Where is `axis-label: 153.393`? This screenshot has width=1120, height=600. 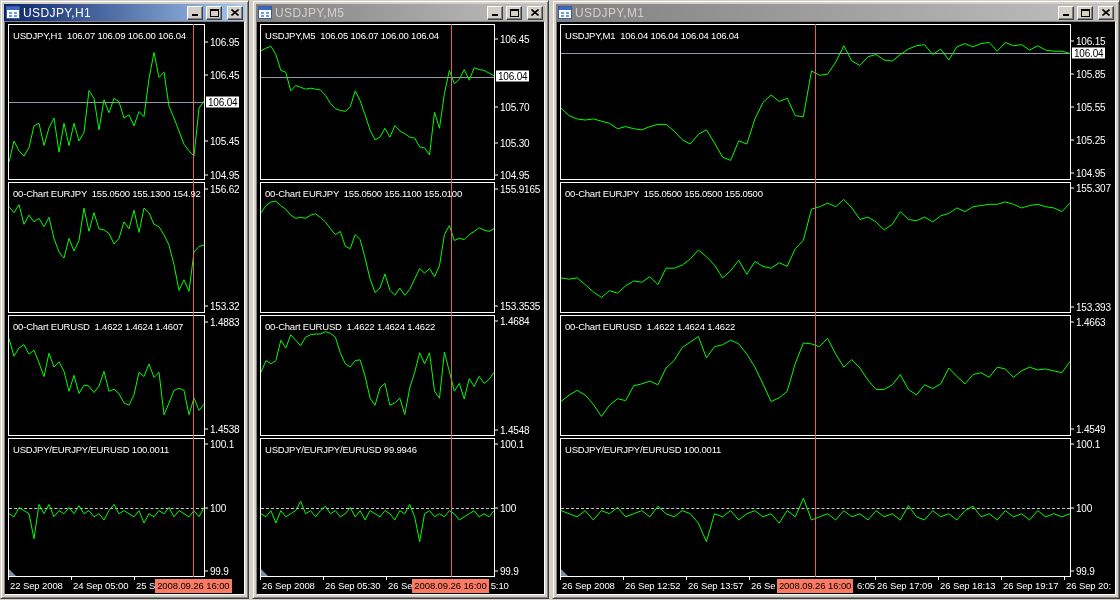
axis-label: 153.393 is located at coordinates (1091, 307).